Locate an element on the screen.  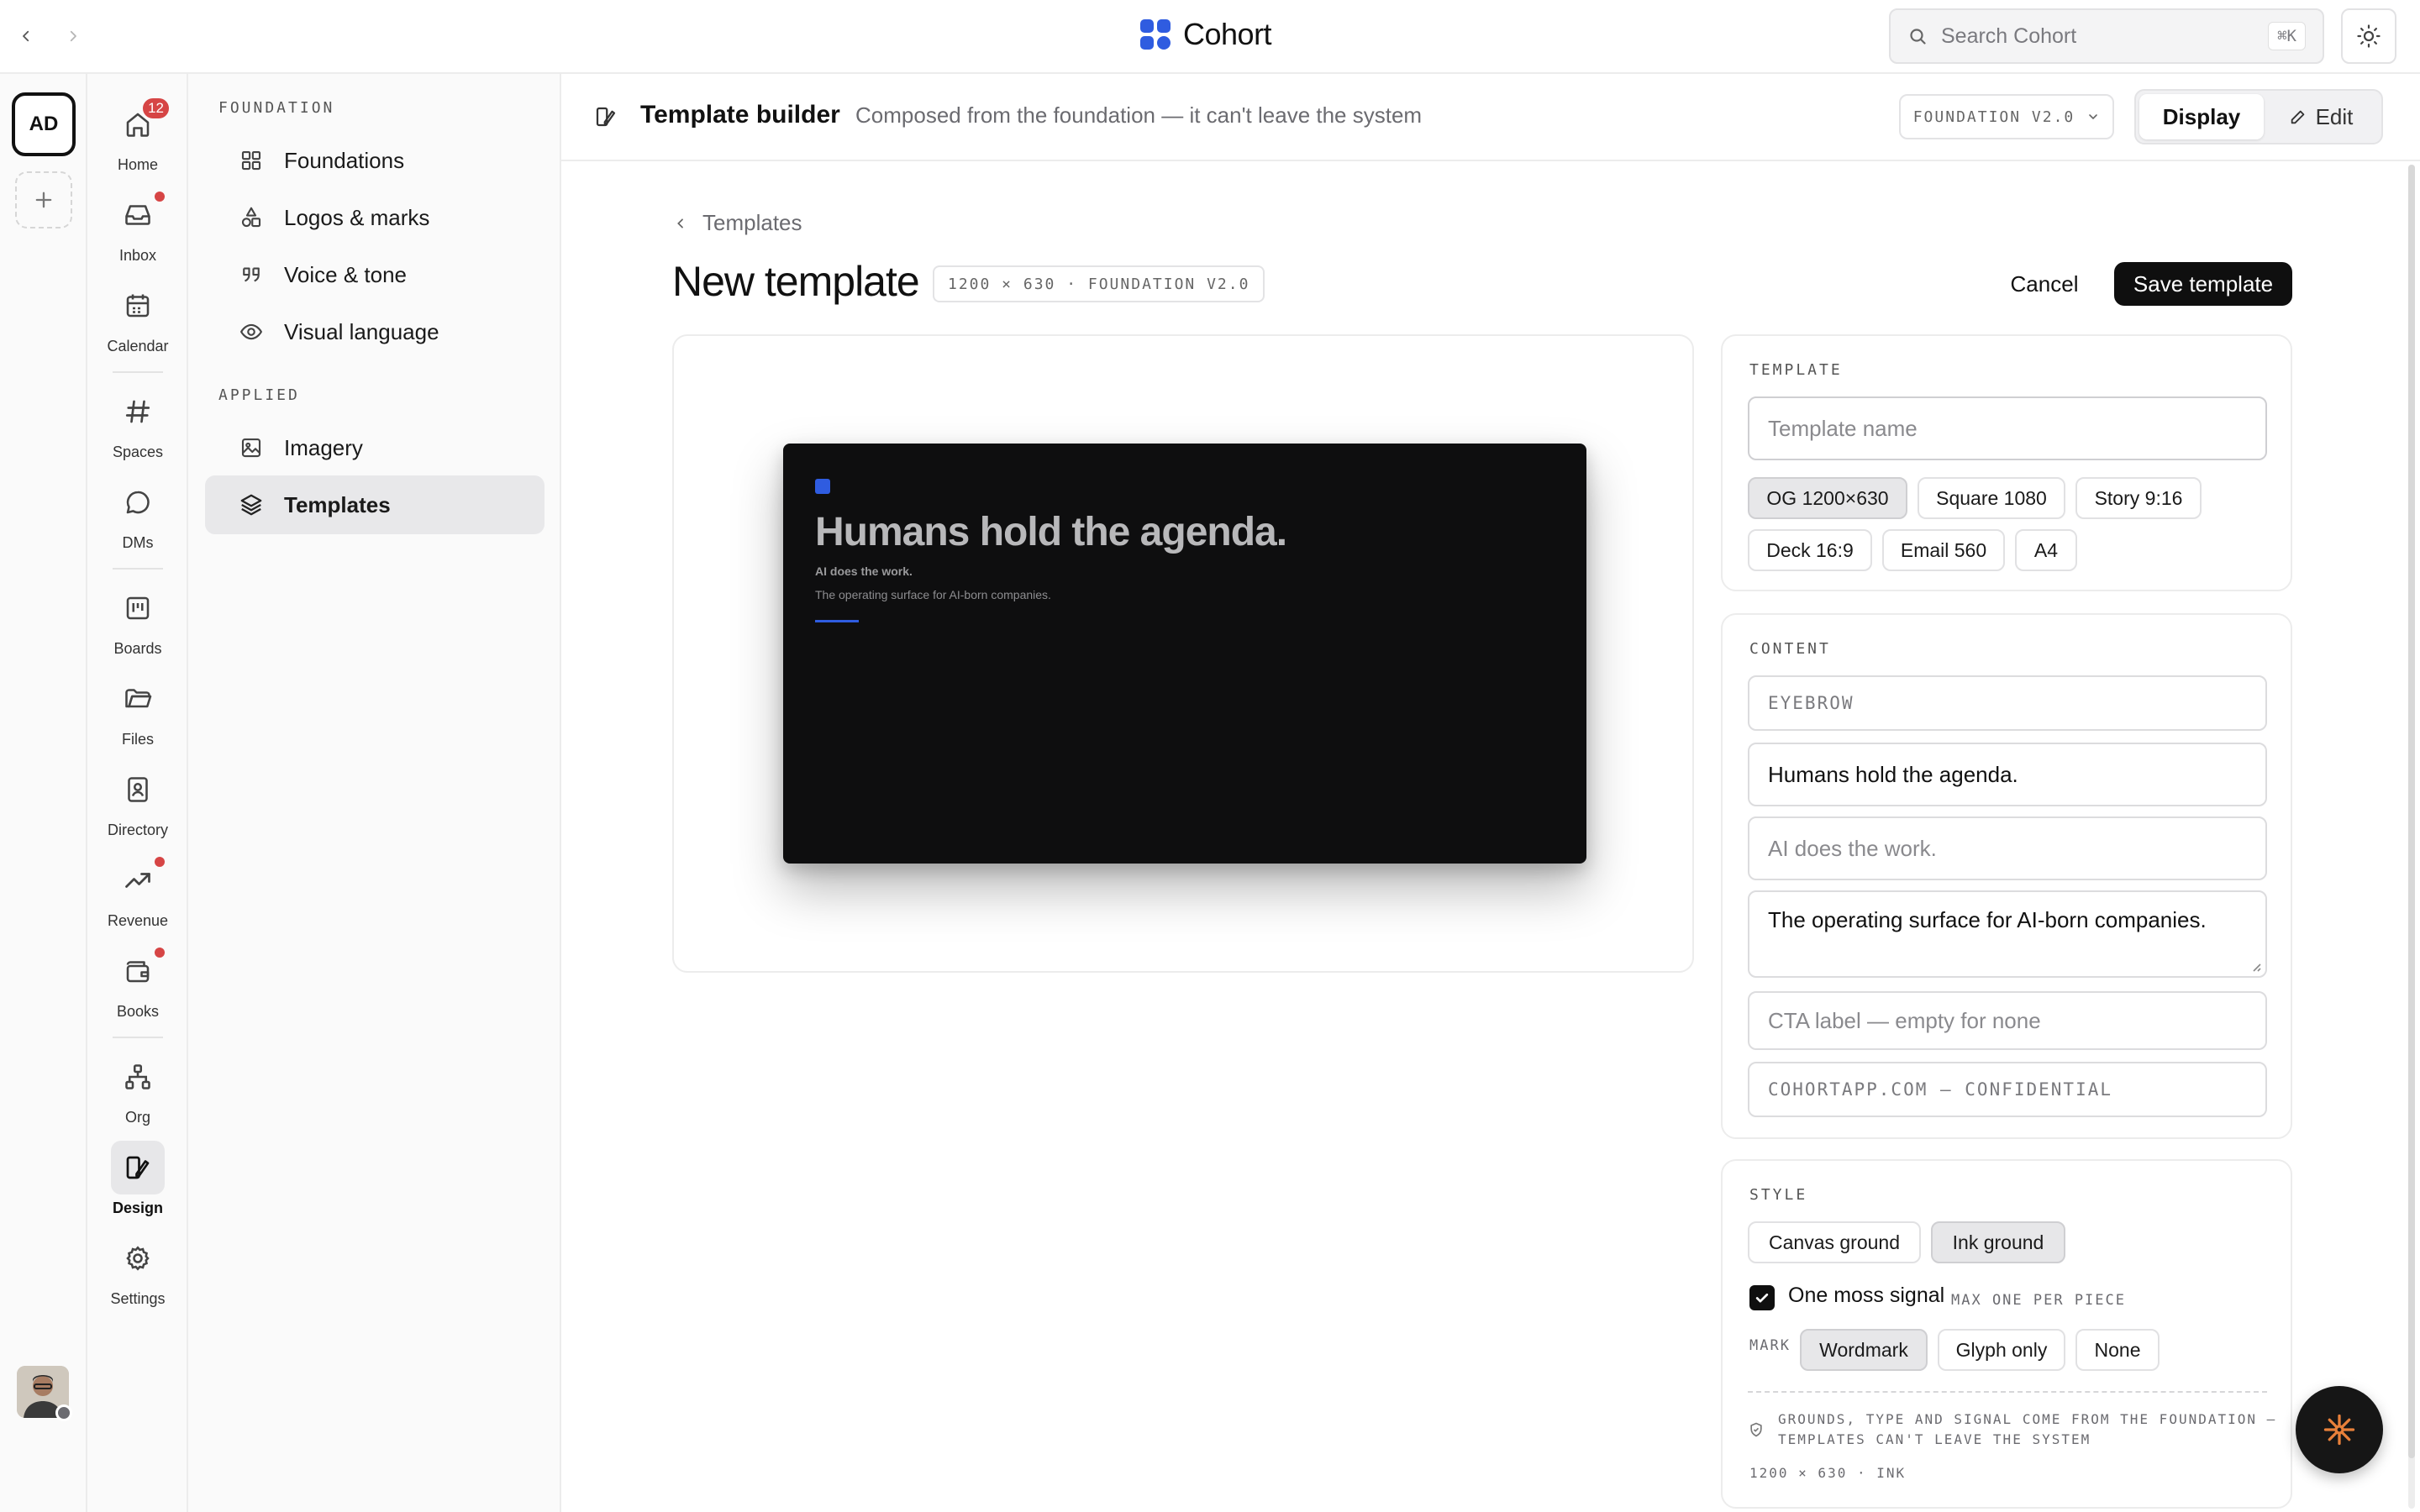
format-chip-og: OG 1200×630 is located at coordinates (1827, 498).